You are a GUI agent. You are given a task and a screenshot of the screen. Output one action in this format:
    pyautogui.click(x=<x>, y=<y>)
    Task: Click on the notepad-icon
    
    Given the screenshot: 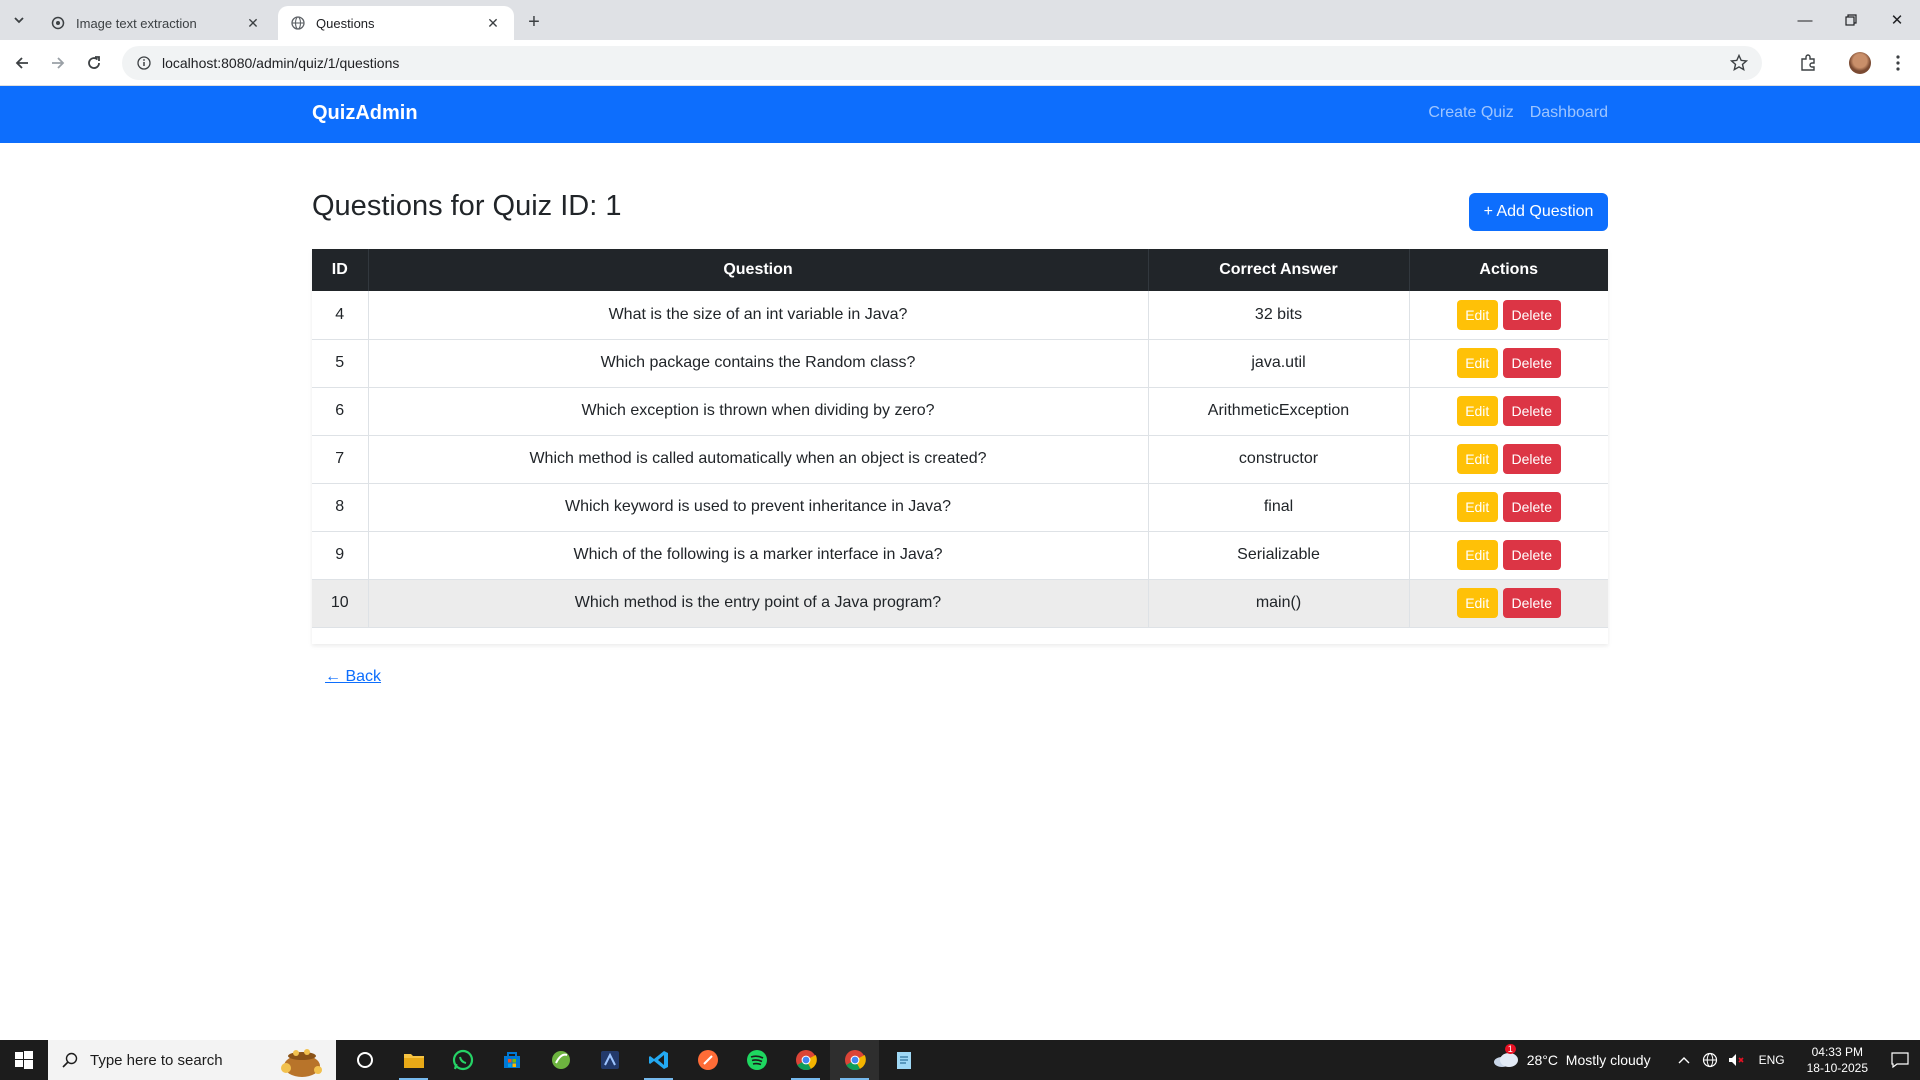 What is the action you would take?
    pyautogui.click(x=903, y=1060)
    